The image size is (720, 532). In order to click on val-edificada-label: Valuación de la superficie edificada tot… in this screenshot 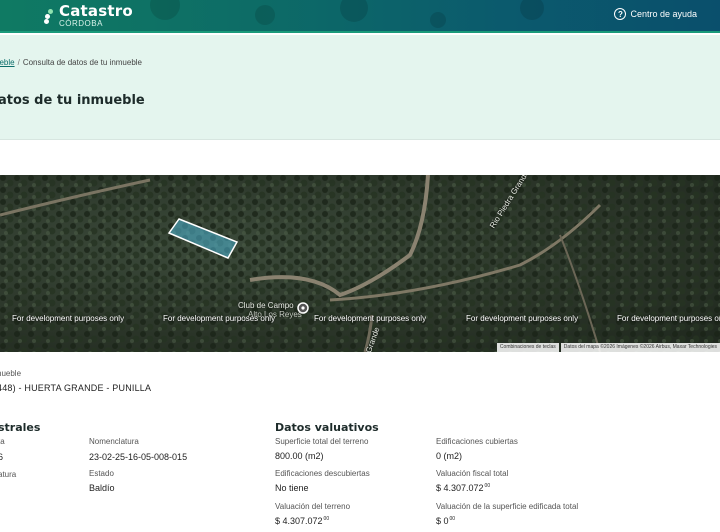, I will do `click(507, 506)`.